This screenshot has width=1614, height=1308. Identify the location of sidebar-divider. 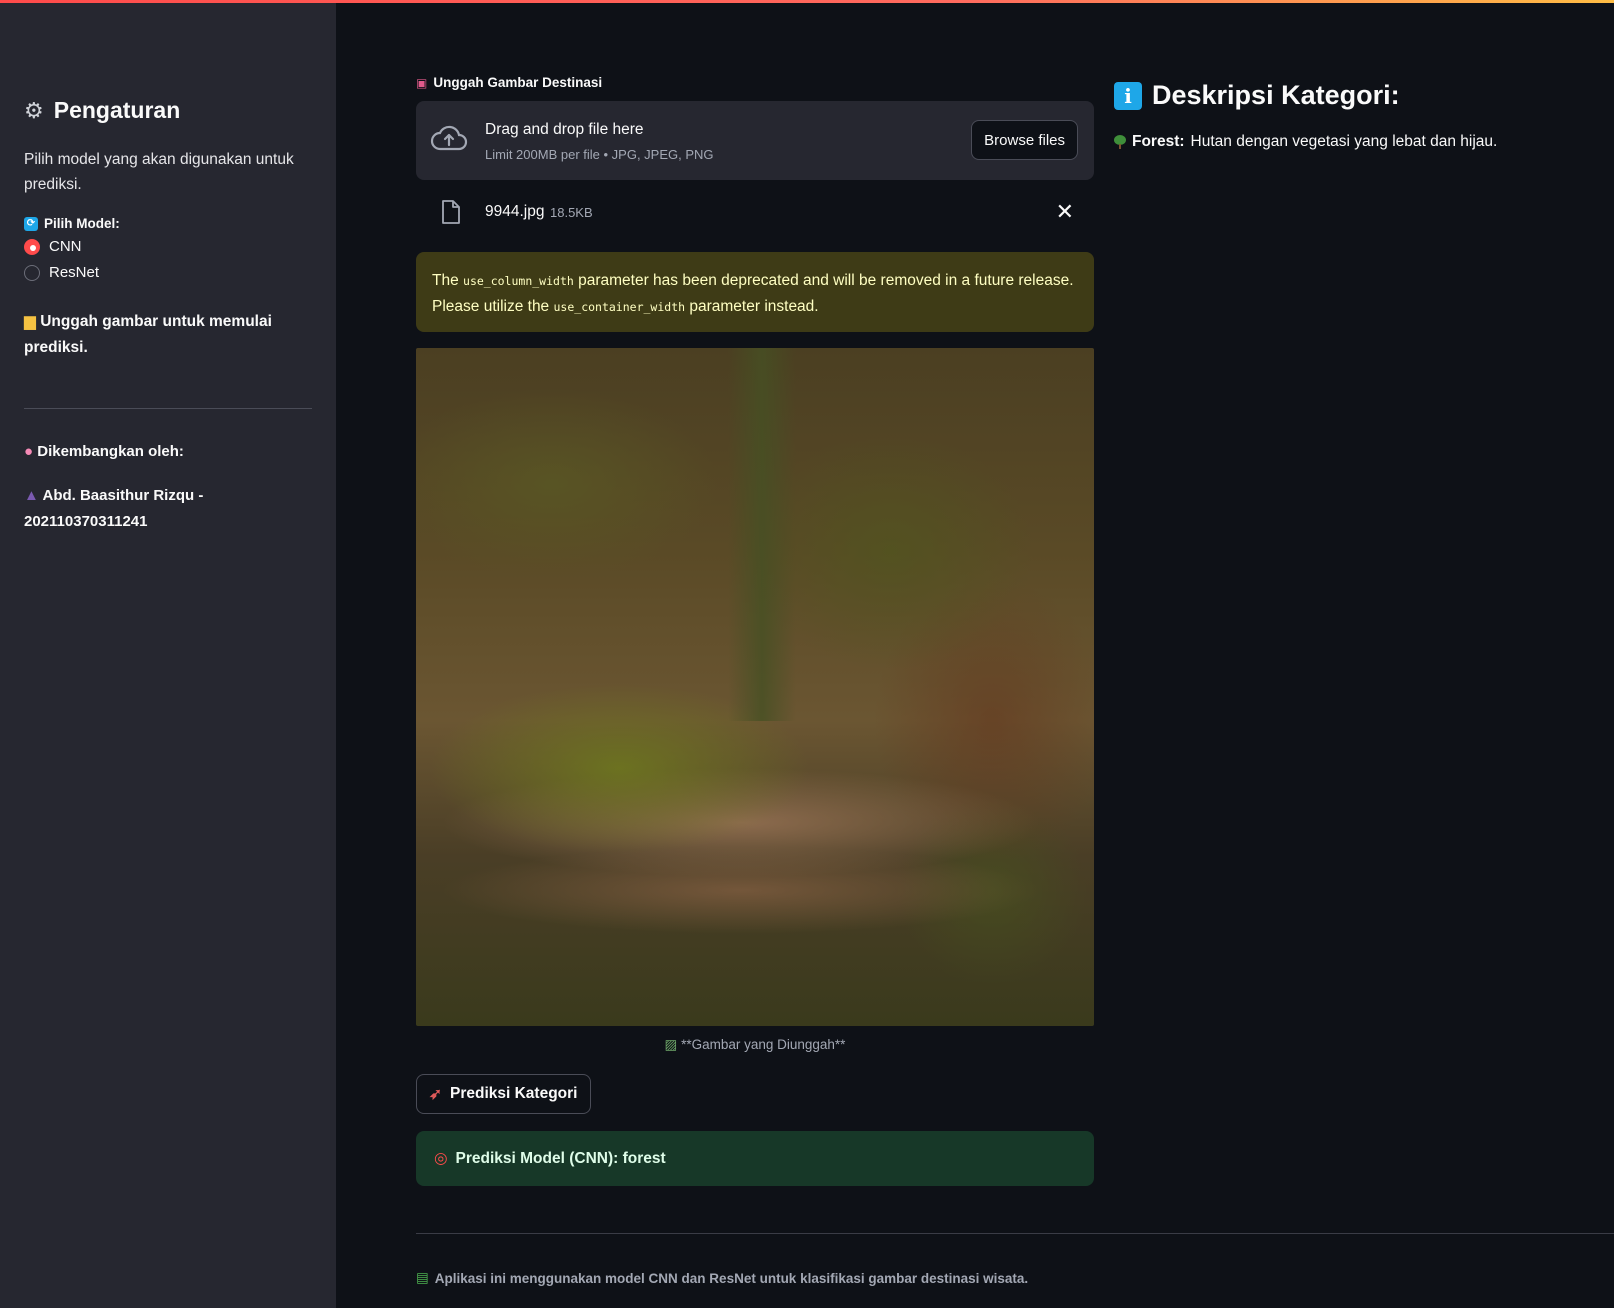
(168, 408).